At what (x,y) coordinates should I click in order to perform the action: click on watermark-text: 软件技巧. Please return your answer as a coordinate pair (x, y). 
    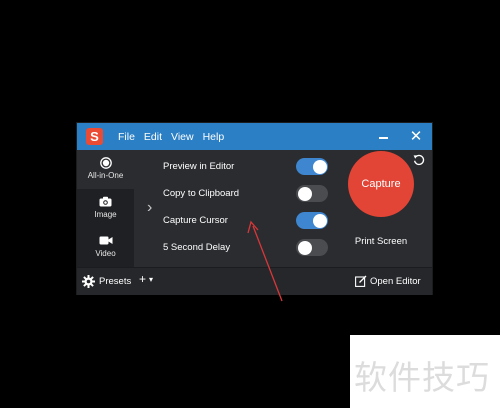
    Looking at the image, I should click on (422, 377).